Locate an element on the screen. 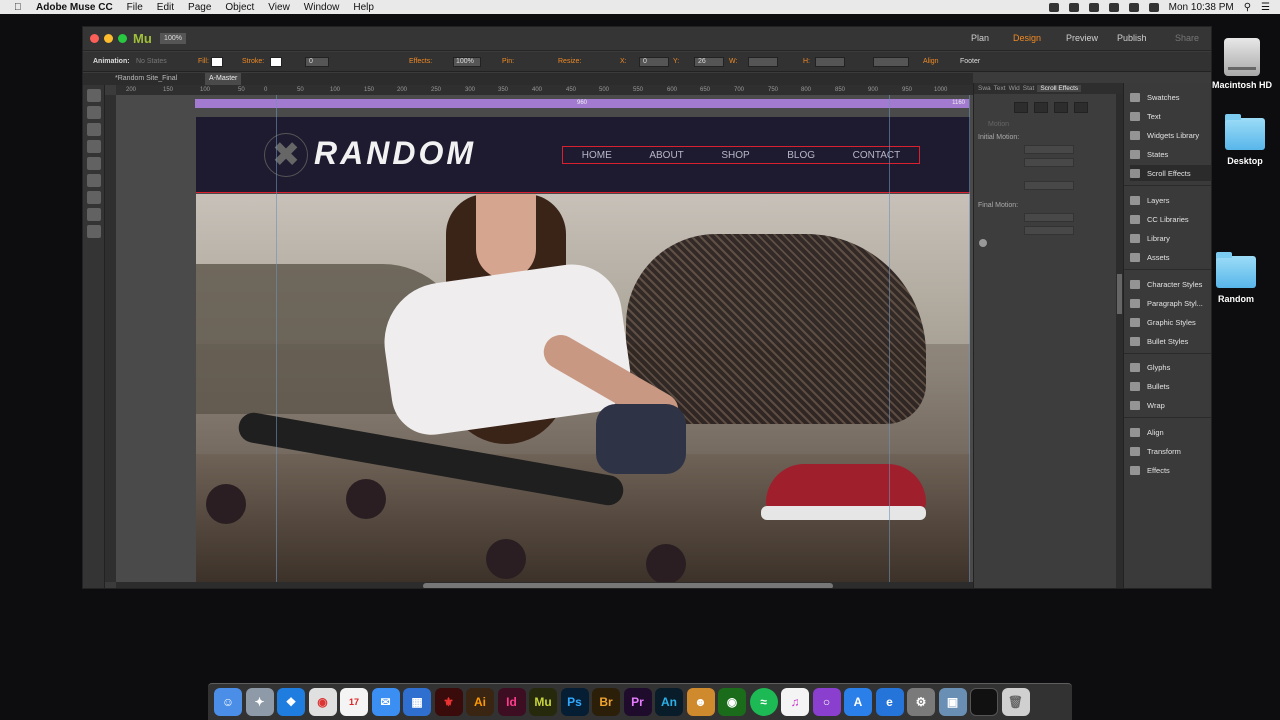 This screenshot has width=1280, height=720. tab-preview: Preview is located at coordinates (1082, 38).